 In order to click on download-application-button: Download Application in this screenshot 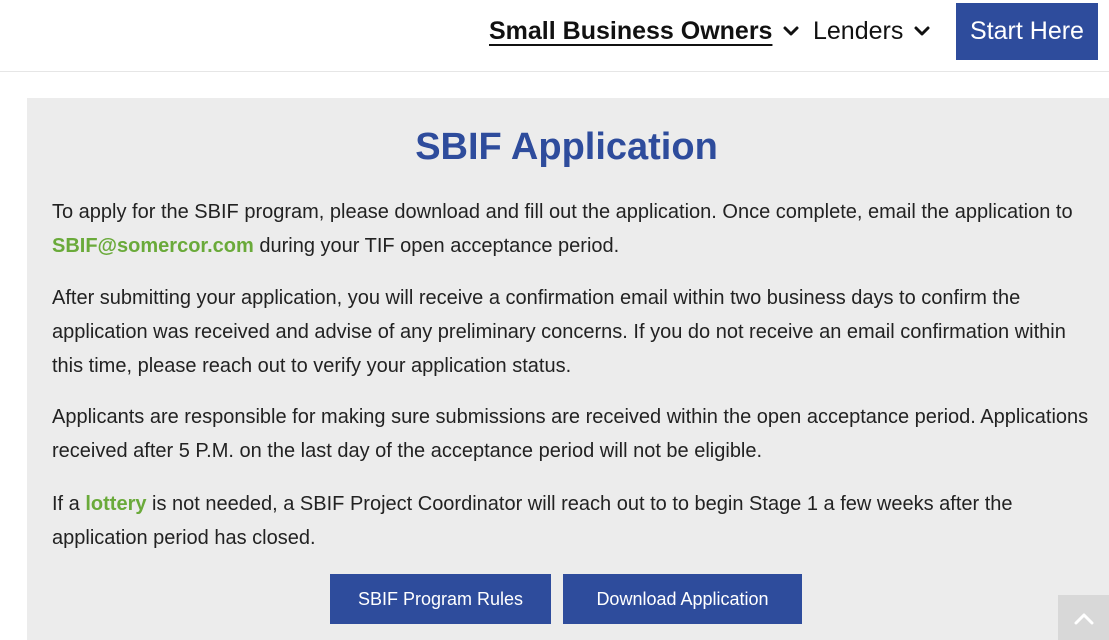, I will do `click(682, 599)`.